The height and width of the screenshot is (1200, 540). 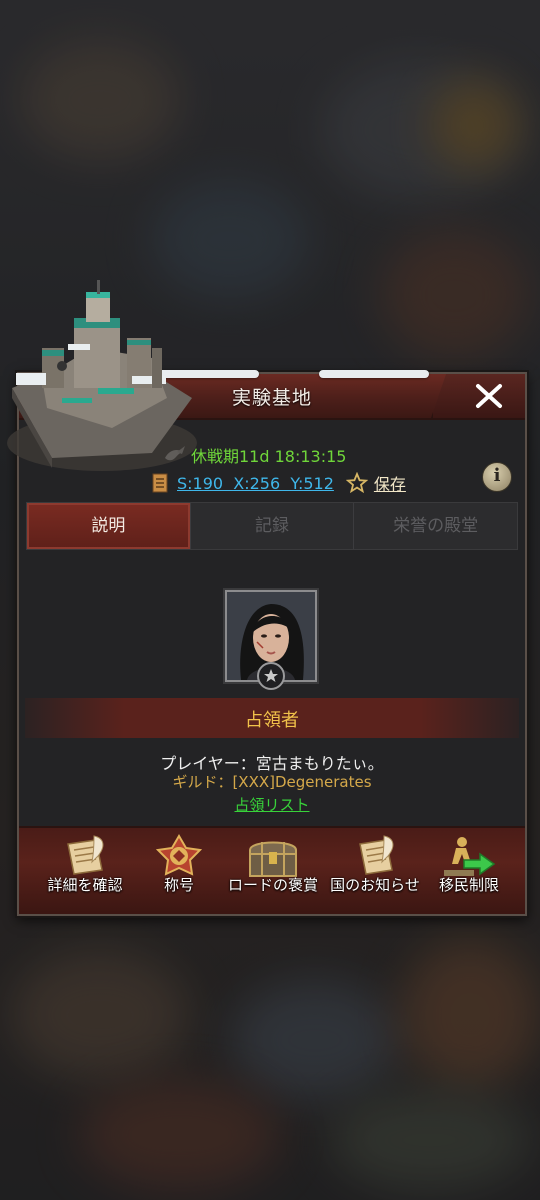 I want to click on view-details-button: 詳細を確認, so click(x=85, y=871).